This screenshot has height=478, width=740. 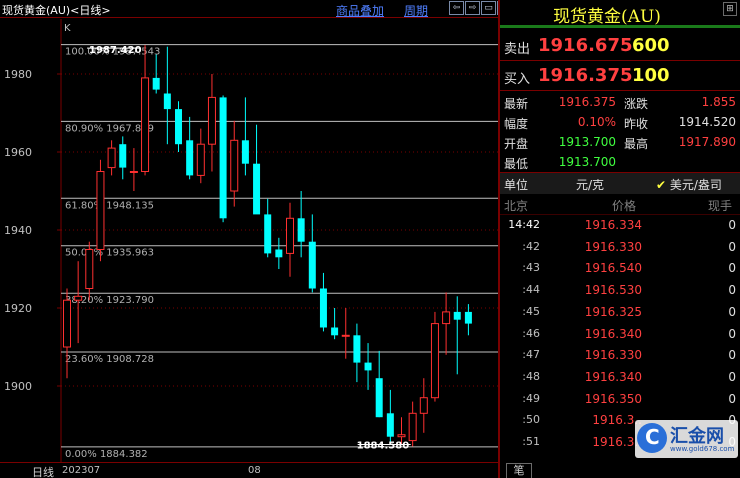 I want to click on watermark: 汇金网 www.gold678.com, so click(x=686, y=439).